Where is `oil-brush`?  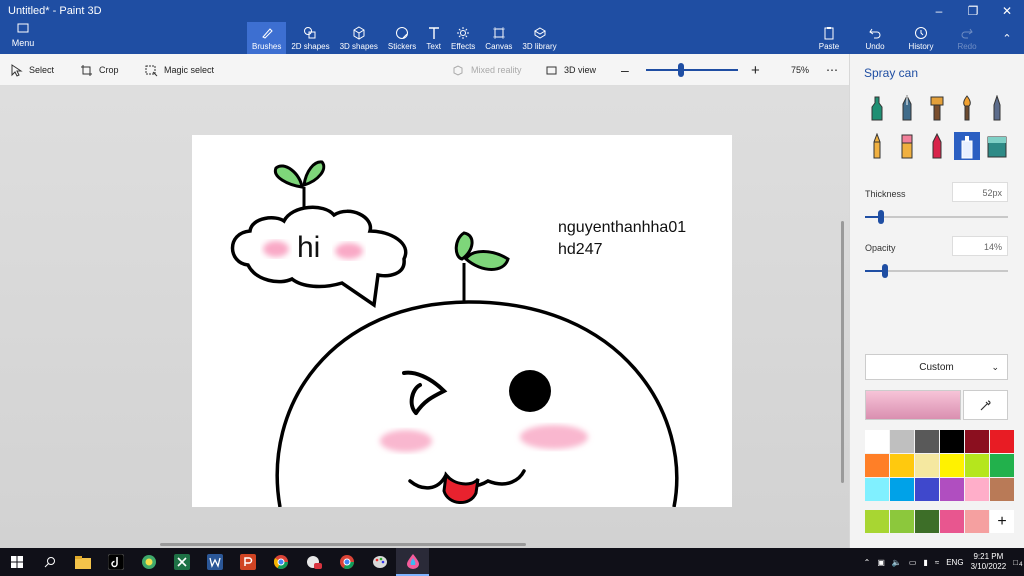 oil-brush is located at coordinates (937, 108).